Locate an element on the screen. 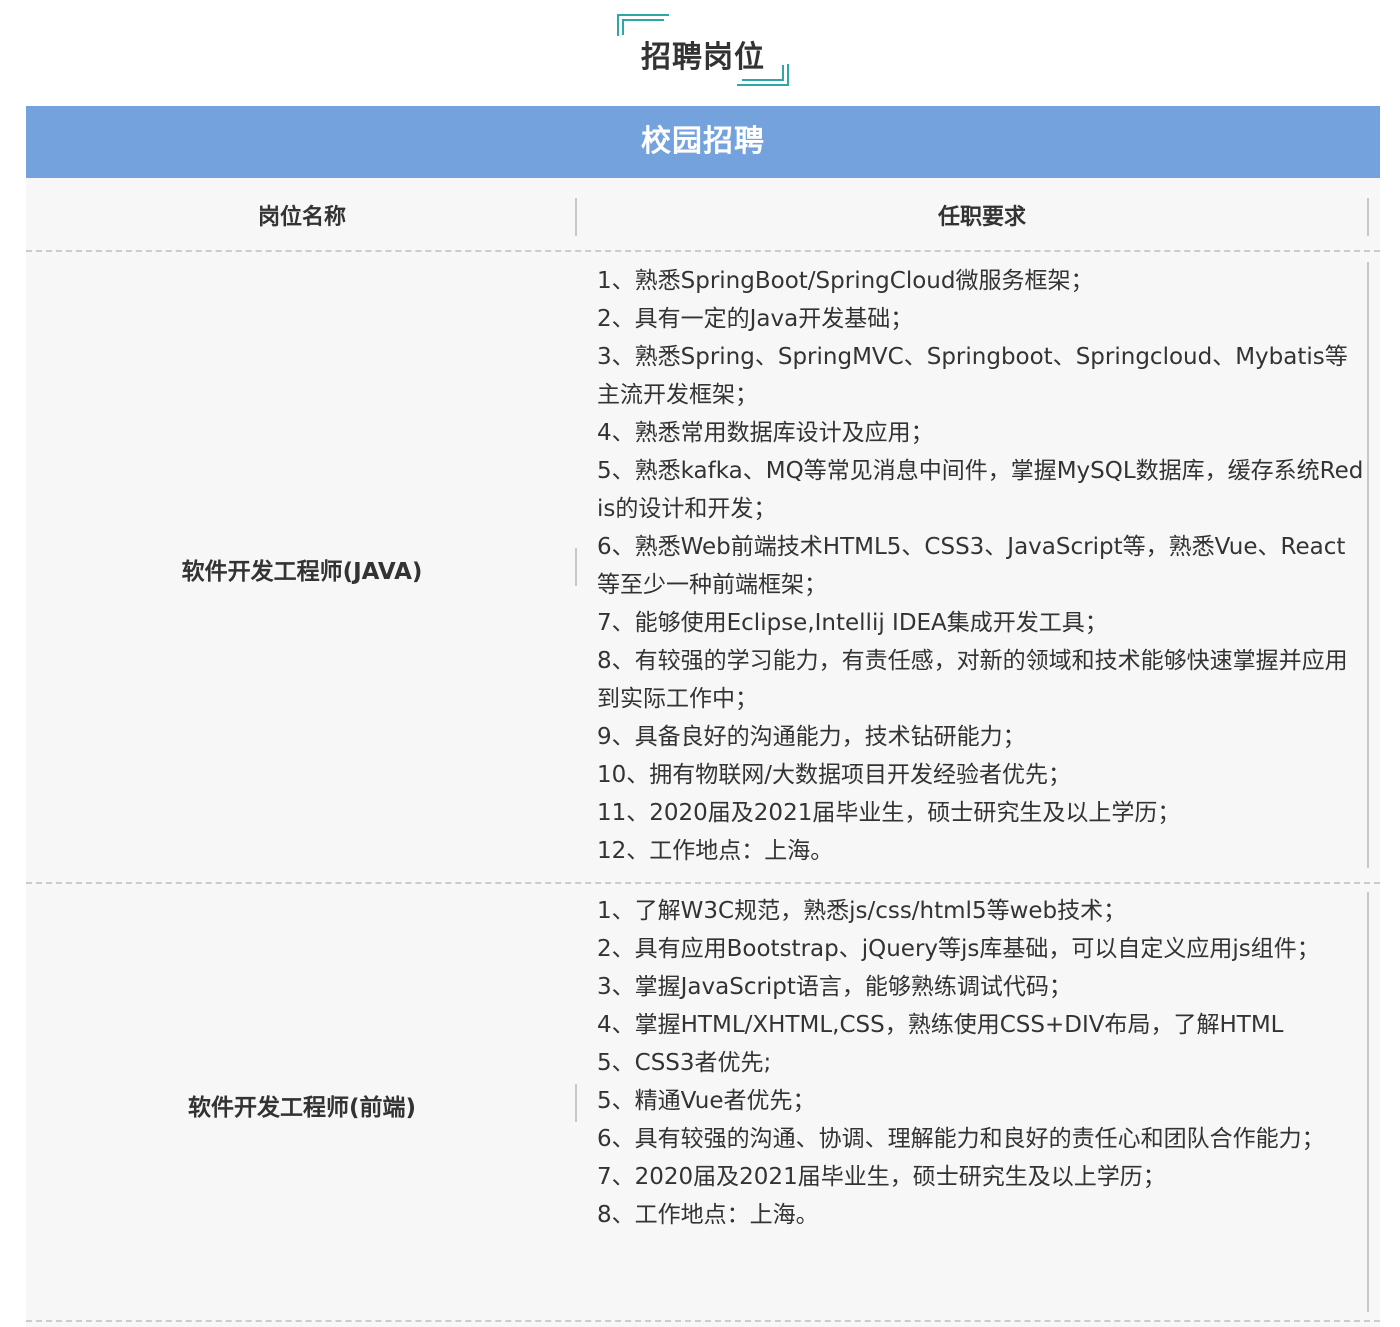 The width and height of the screenshot is (1400, 1327). requirement-item: 10、拥有物联网/大数据项目开发经验者优先； is located at coordinates (834, 775).